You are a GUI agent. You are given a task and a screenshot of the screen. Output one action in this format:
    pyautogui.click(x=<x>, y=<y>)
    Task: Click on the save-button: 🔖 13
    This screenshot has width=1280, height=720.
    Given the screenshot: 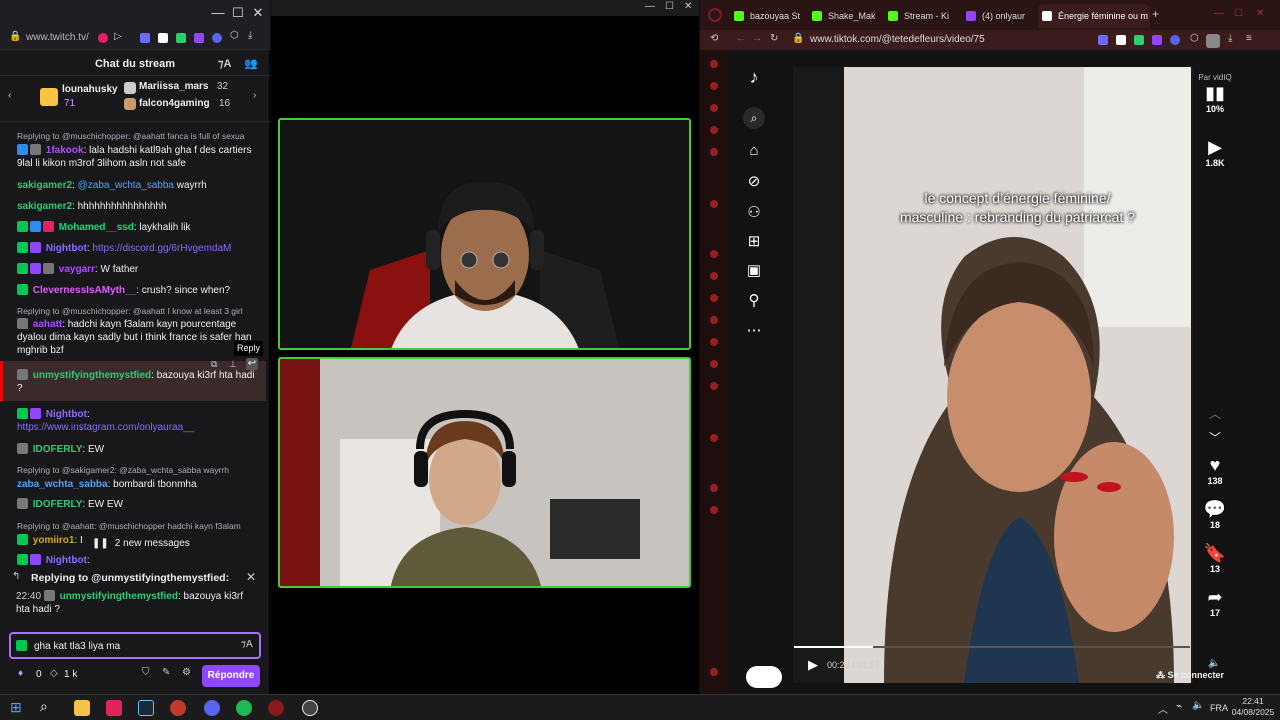 What is the action you would take?
    pyautogui.click(x=1215, y=558)
    